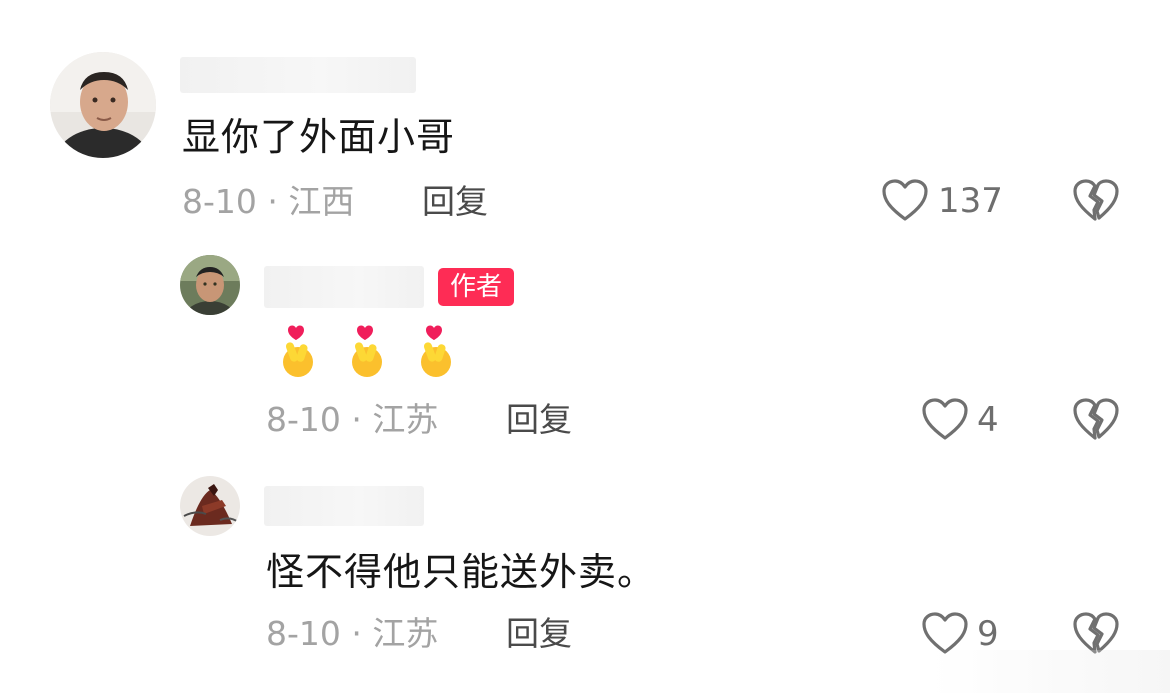  Describe the element at coordinates (476, 287) in the screenshot. I see `author-badge: 作者` at that location.